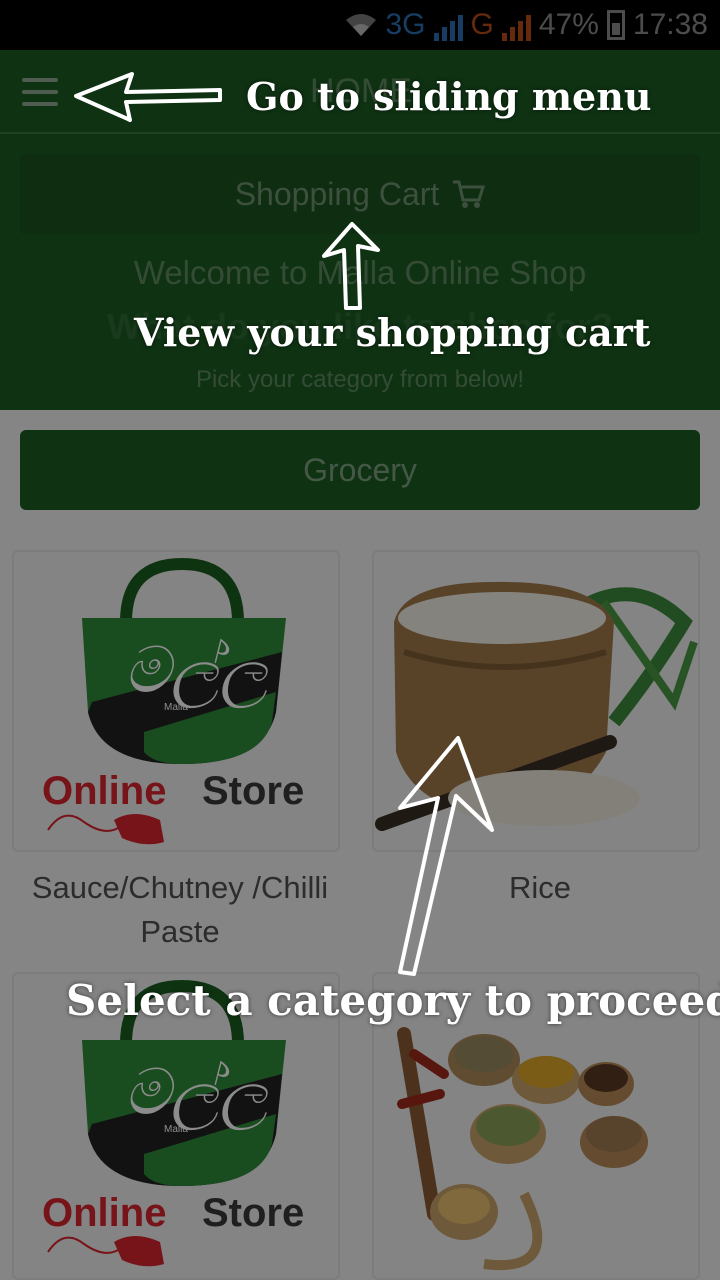 Image resolution: width=720 pixels, height=1280 pixels. I want to click on arrow-up-icon, so click(351, 266).